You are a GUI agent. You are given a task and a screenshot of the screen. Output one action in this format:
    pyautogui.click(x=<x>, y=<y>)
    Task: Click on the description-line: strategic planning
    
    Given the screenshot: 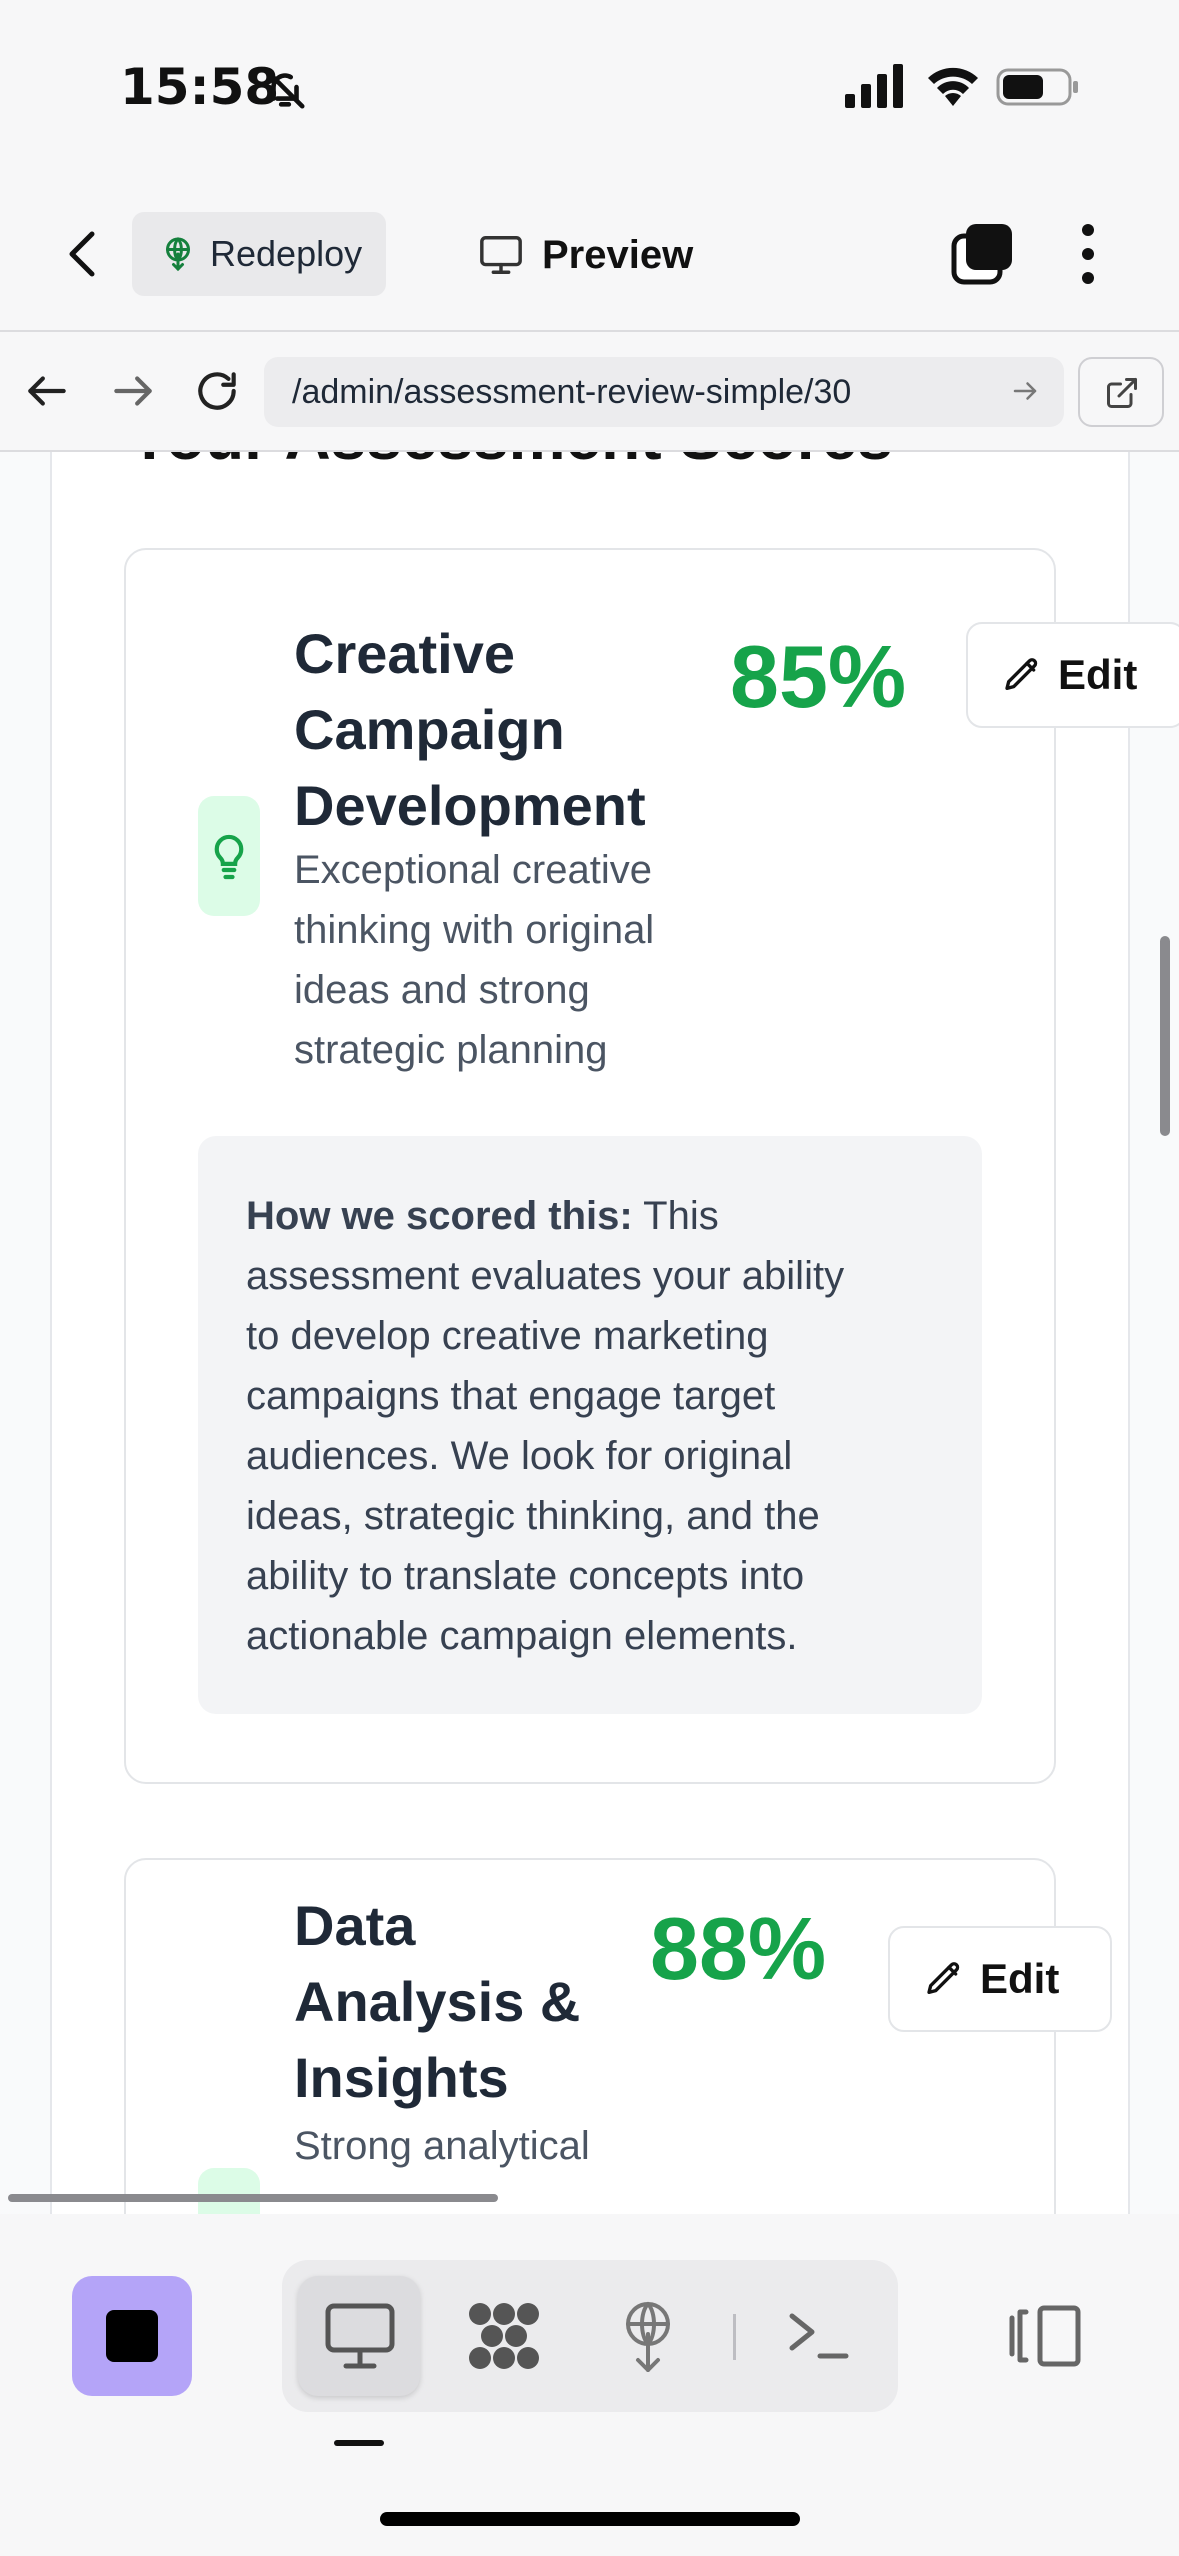 What is the action you would take?
    pyautogui.click(x=451, y=1050)
    